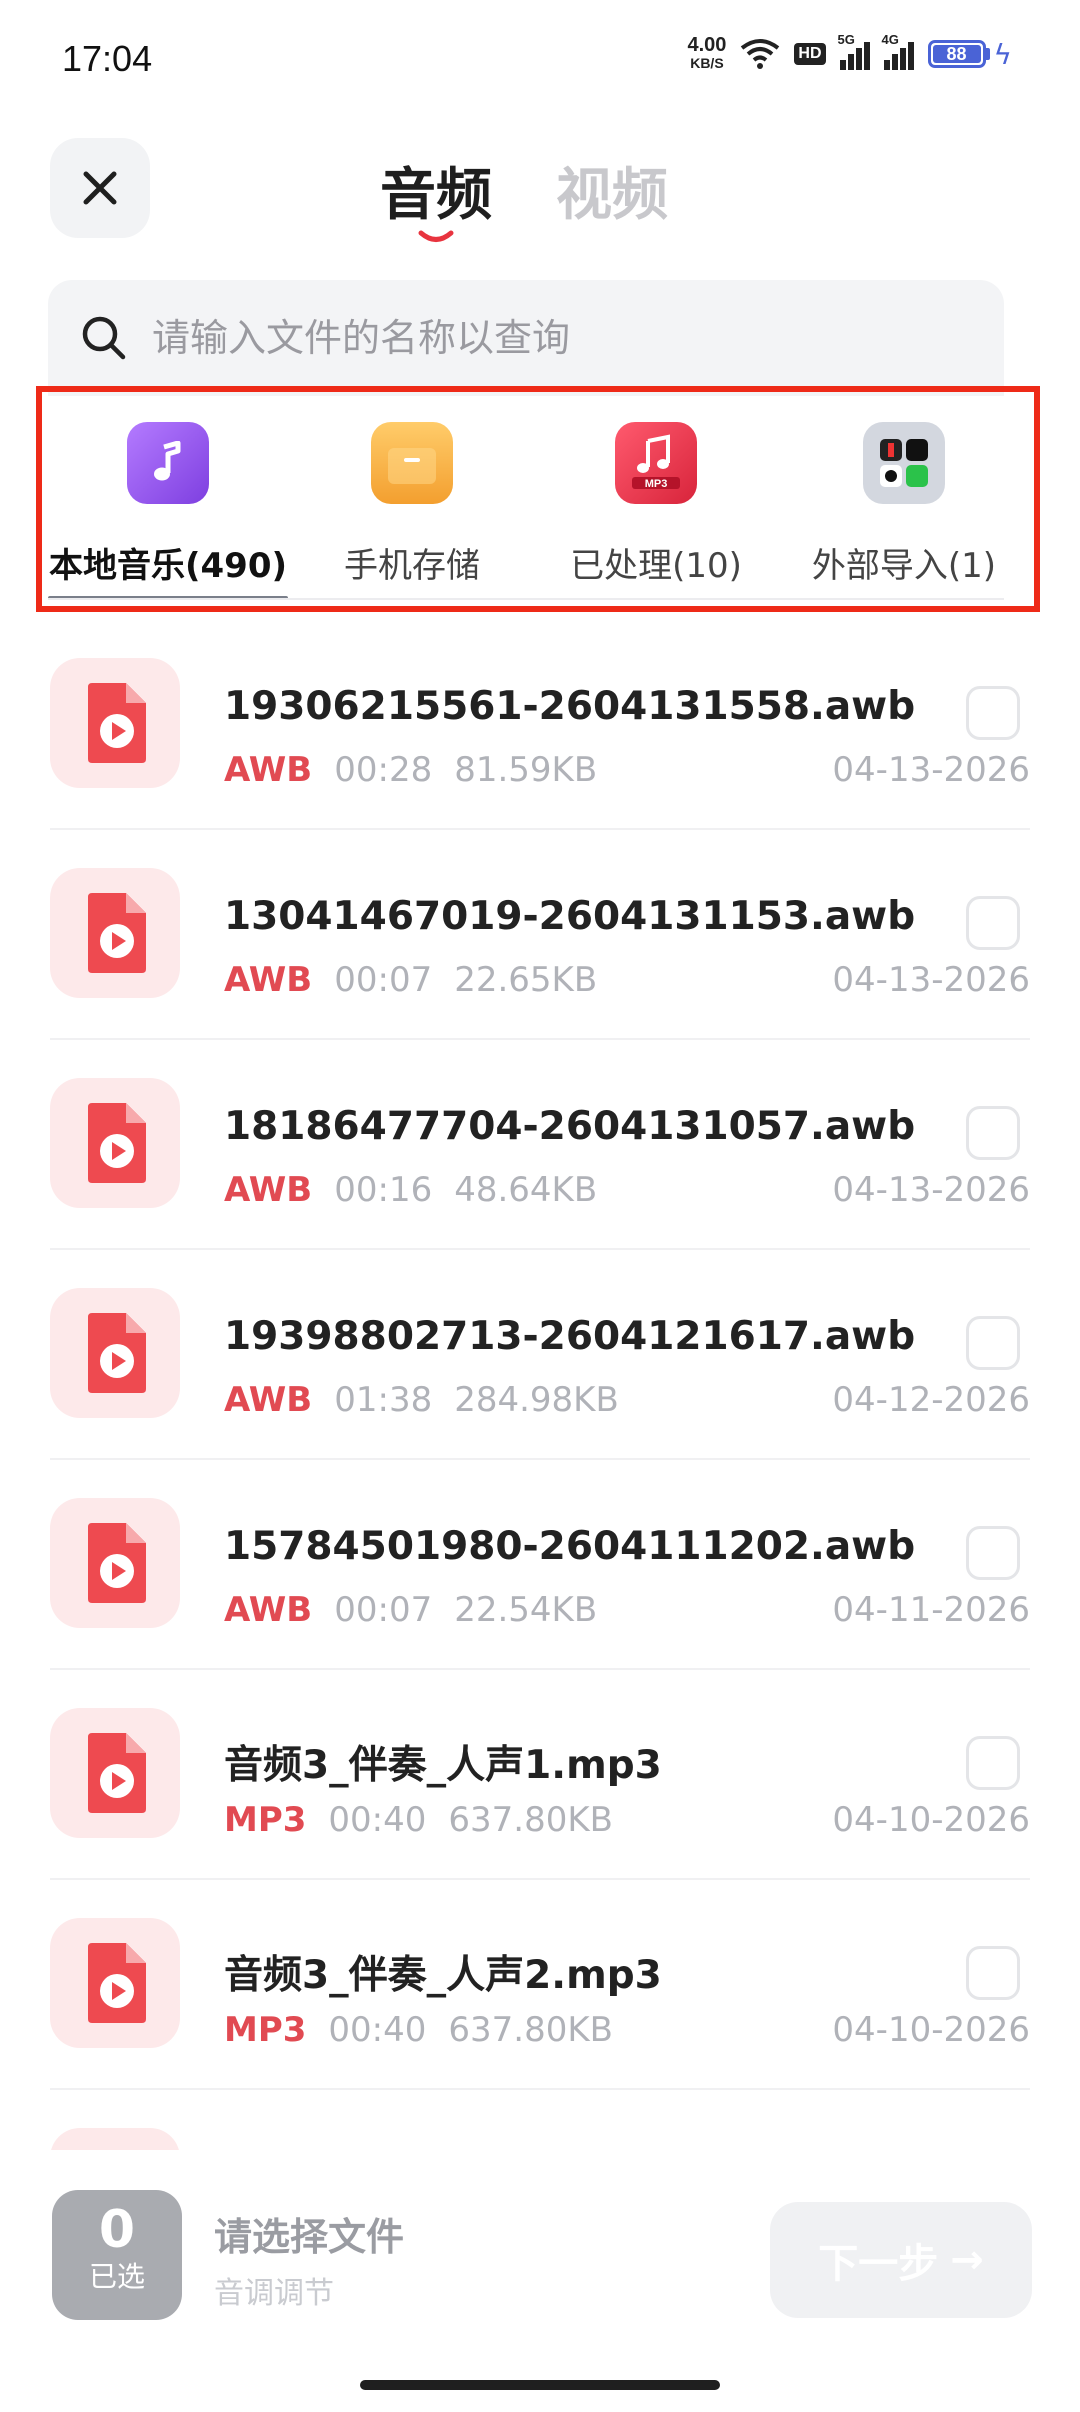 This screenshot has width=1080, height=2412. Describe the element at coordinates (412, 463) in the screenshot. I see `storage-icon` at that location.